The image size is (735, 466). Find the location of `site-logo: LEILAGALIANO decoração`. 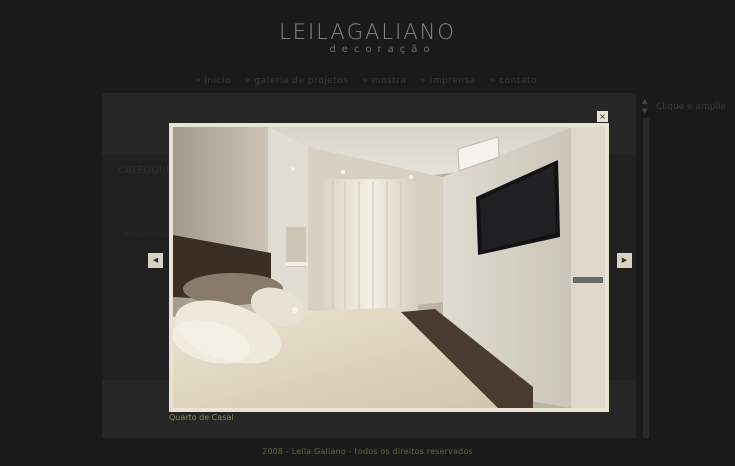

site-logo: LEILAGALIANO decoração is located at coordinates (367, 37).